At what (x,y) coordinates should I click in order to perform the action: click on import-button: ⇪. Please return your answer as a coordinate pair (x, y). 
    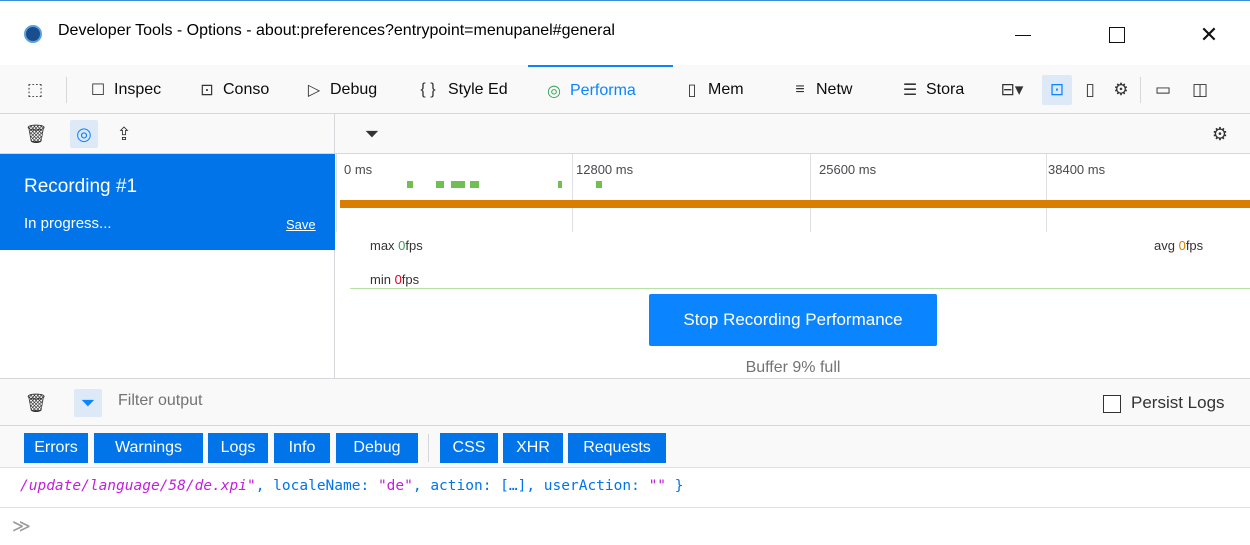
    Looking at the image, I should click on (124, 134).